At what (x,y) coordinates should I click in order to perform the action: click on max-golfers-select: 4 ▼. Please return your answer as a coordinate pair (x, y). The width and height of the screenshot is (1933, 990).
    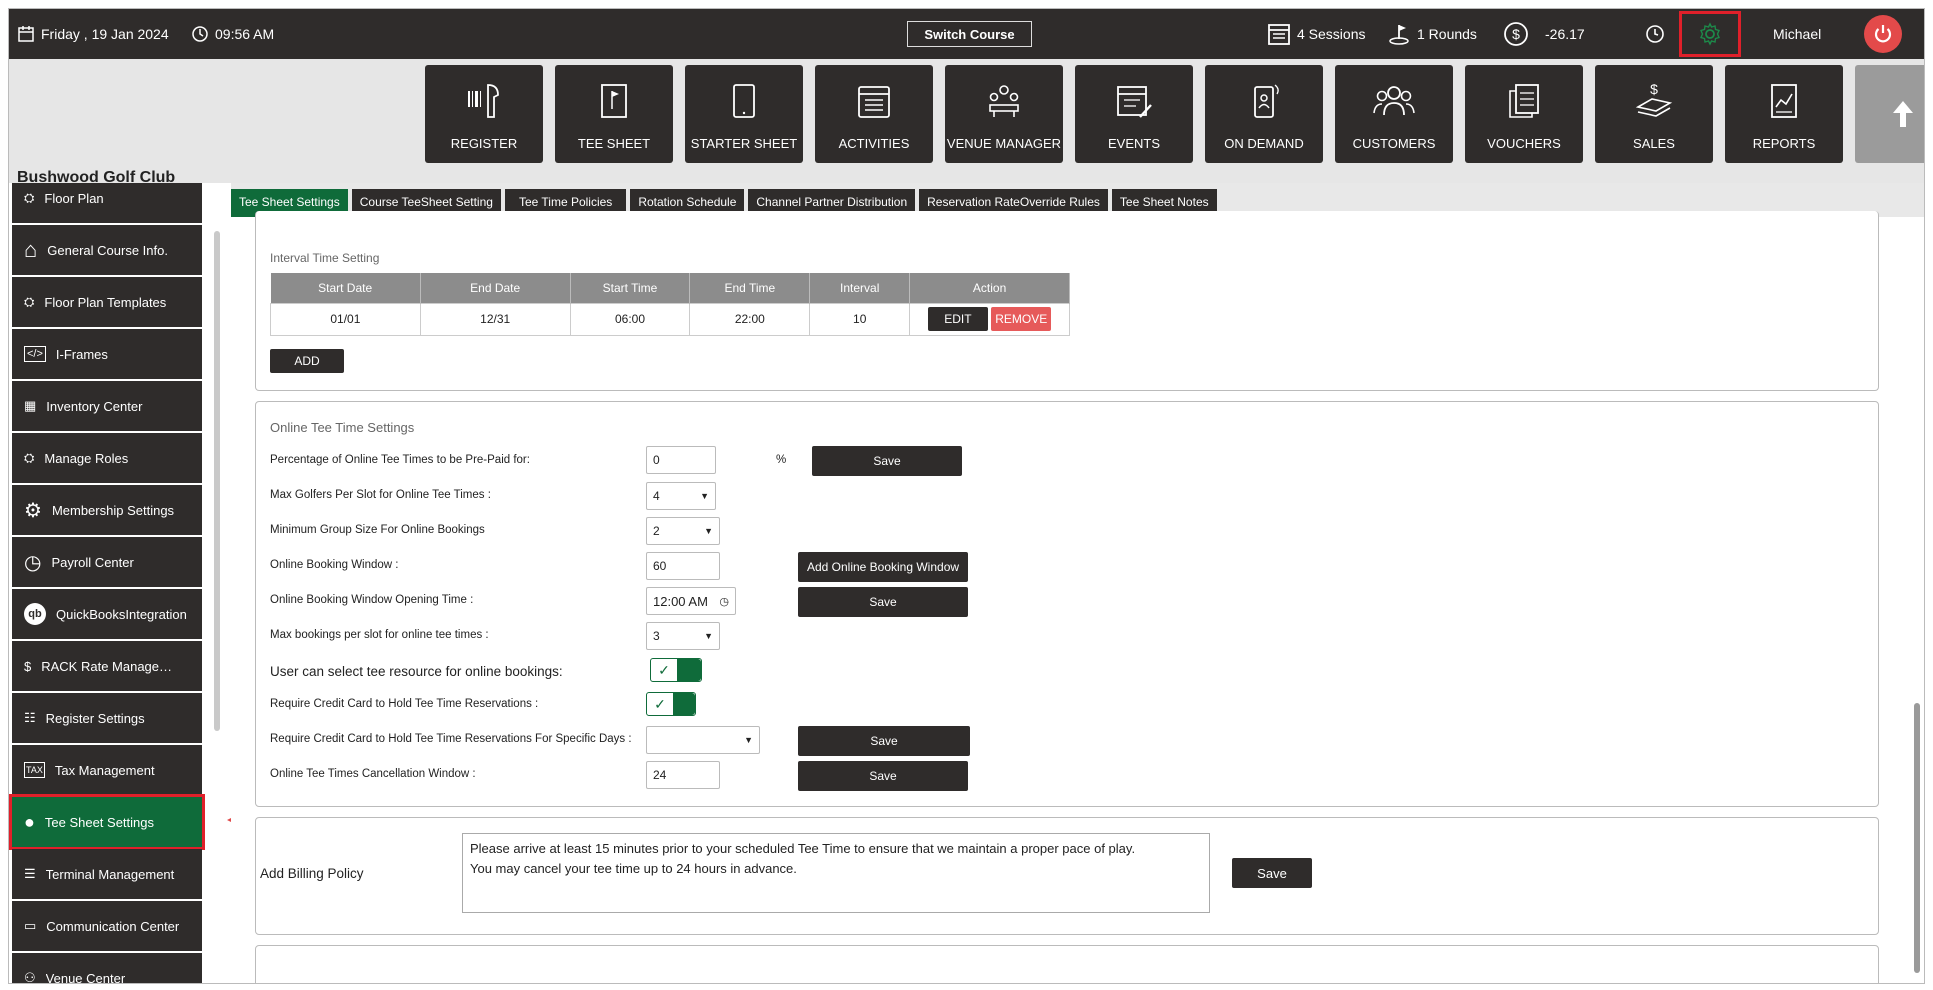
    Looking at the image, I should click on (681, 496).